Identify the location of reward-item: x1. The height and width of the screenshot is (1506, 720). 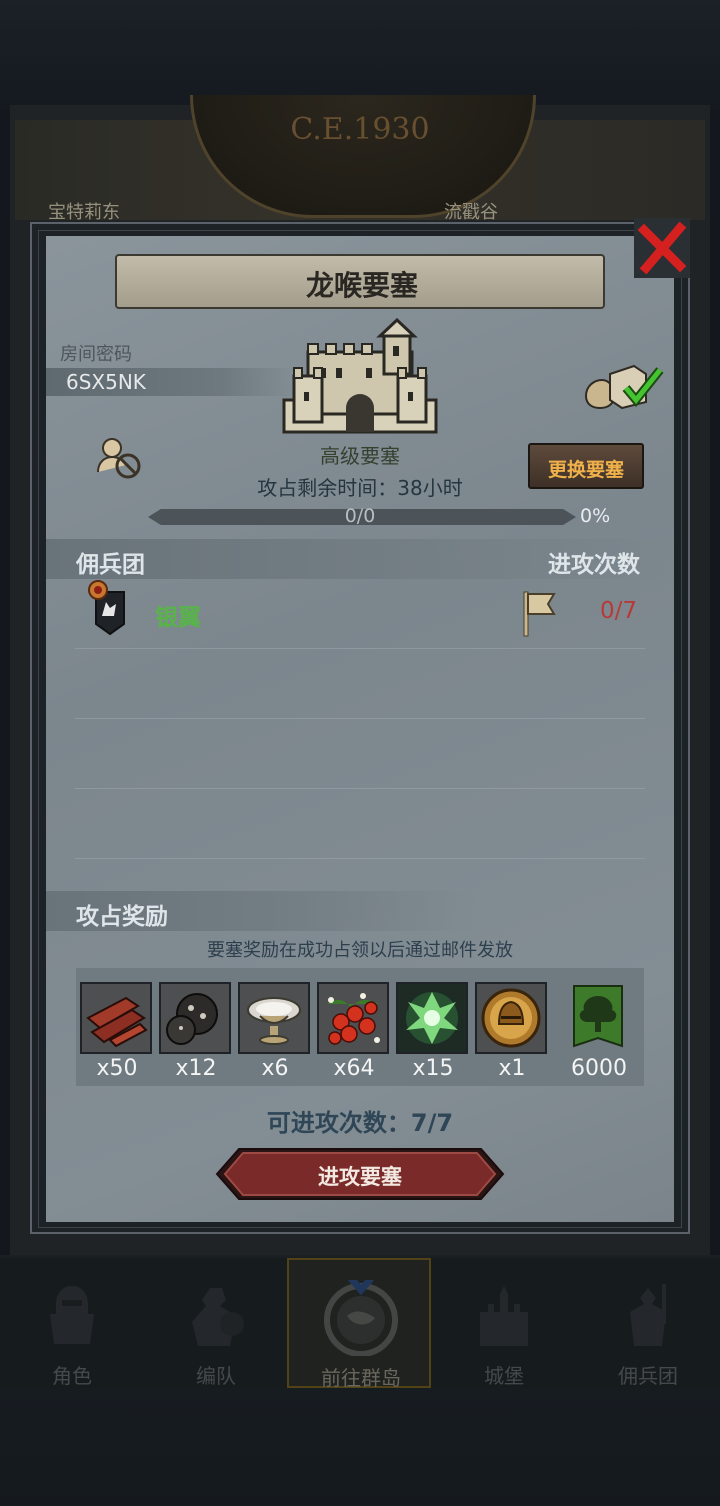
(512, 1031).